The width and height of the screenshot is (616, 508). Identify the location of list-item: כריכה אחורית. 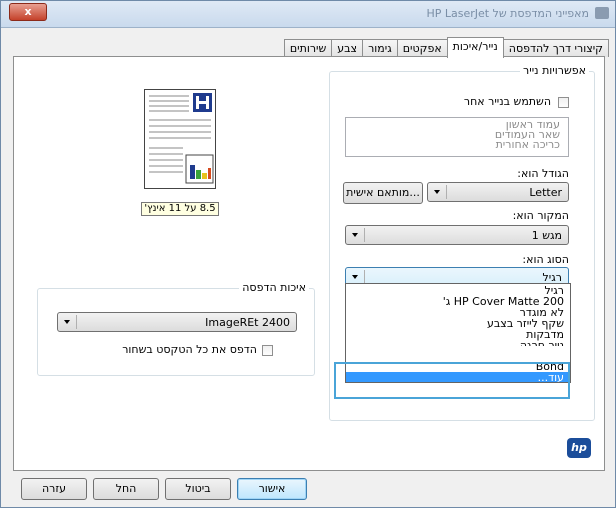
(453, 144).